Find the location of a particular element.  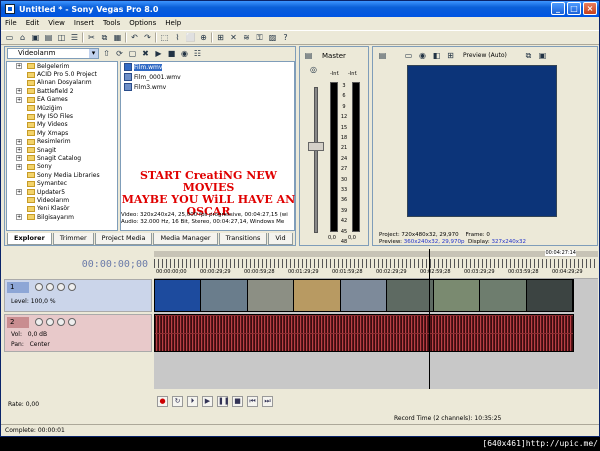

tree-folder-item: Yeni Klasör is located at coordinates (62, 209).